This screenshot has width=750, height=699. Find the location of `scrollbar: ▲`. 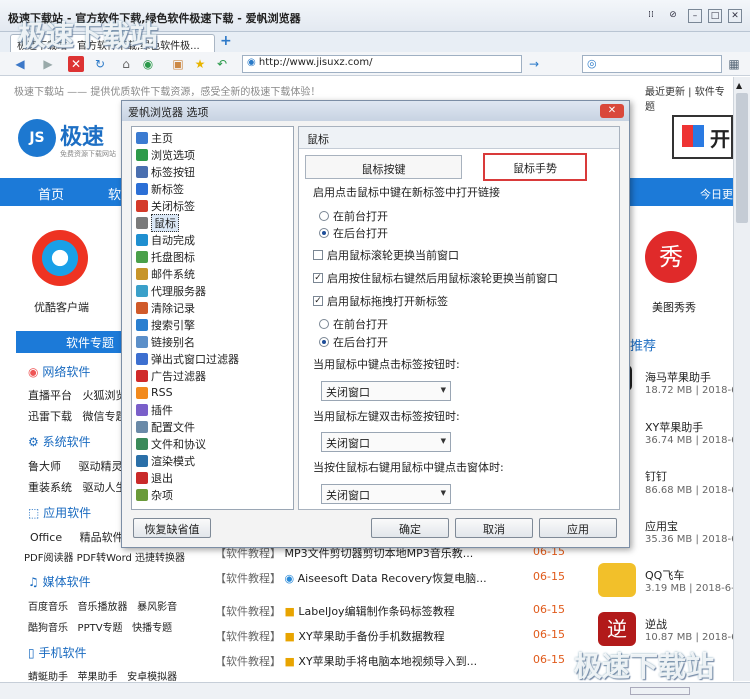

scrollbar: ▲ is located at coordinates (741, 379).